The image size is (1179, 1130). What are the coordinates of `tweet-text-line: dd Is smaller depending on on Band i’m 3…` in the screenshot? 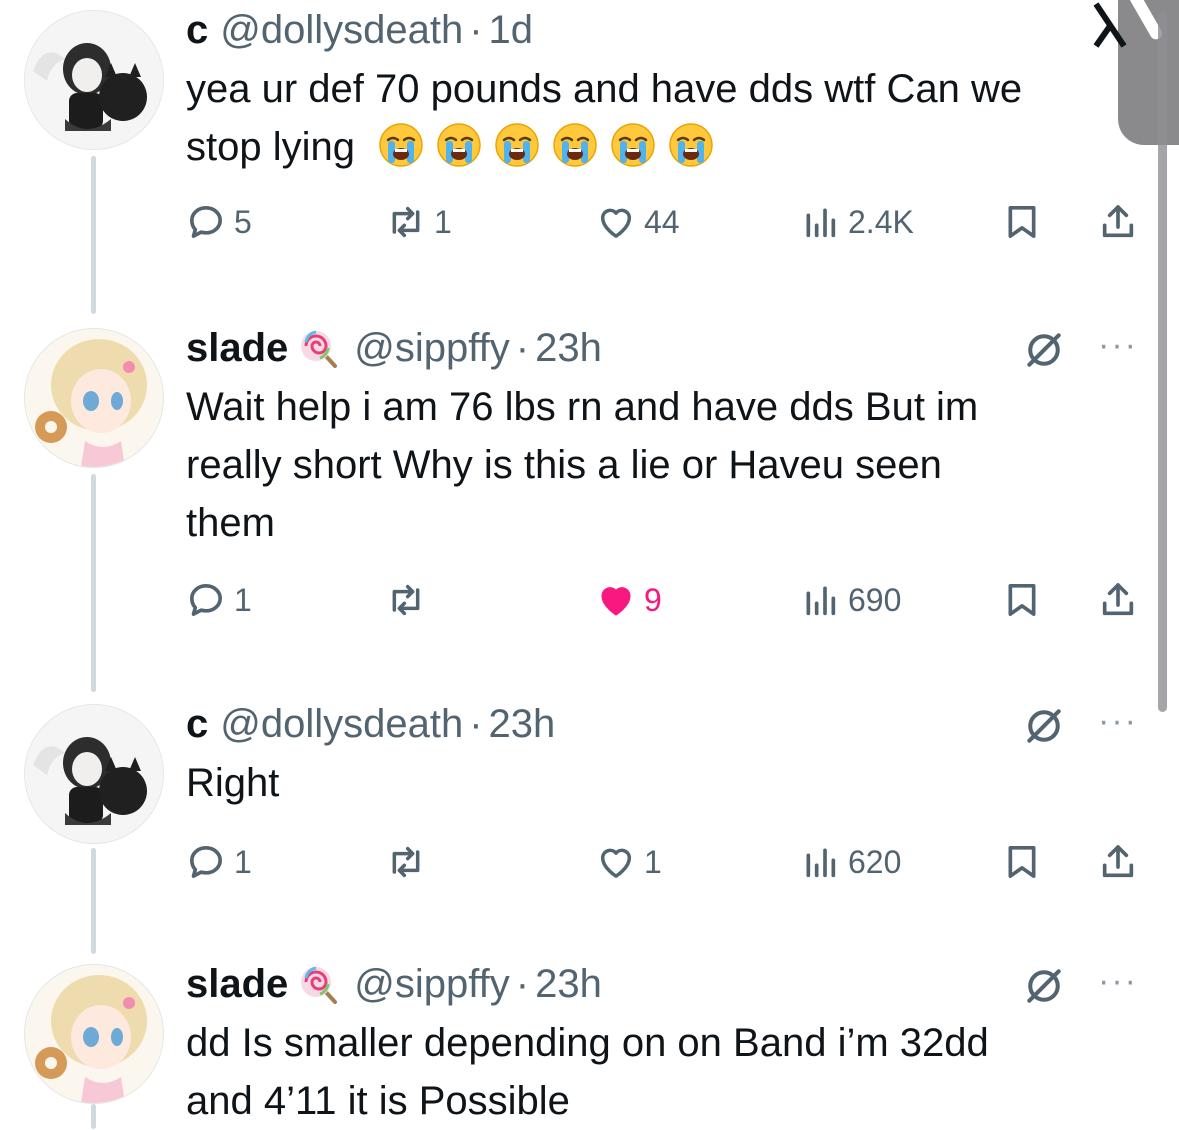 It's located at (587, 1043).